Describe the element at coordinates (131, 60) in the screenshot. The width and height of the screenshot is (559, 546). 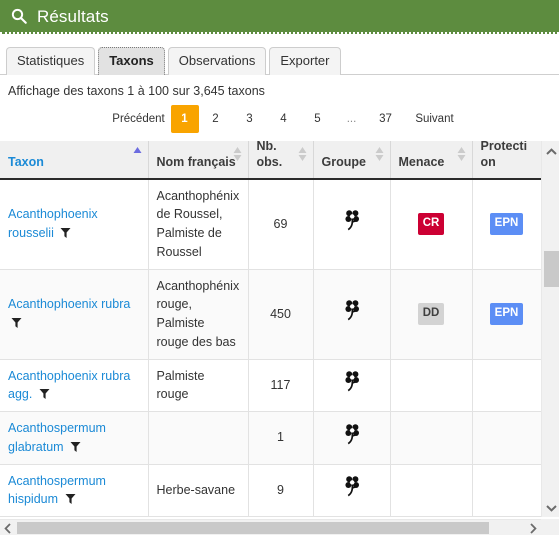
I see `tab-taxons: Taxons` at that location.